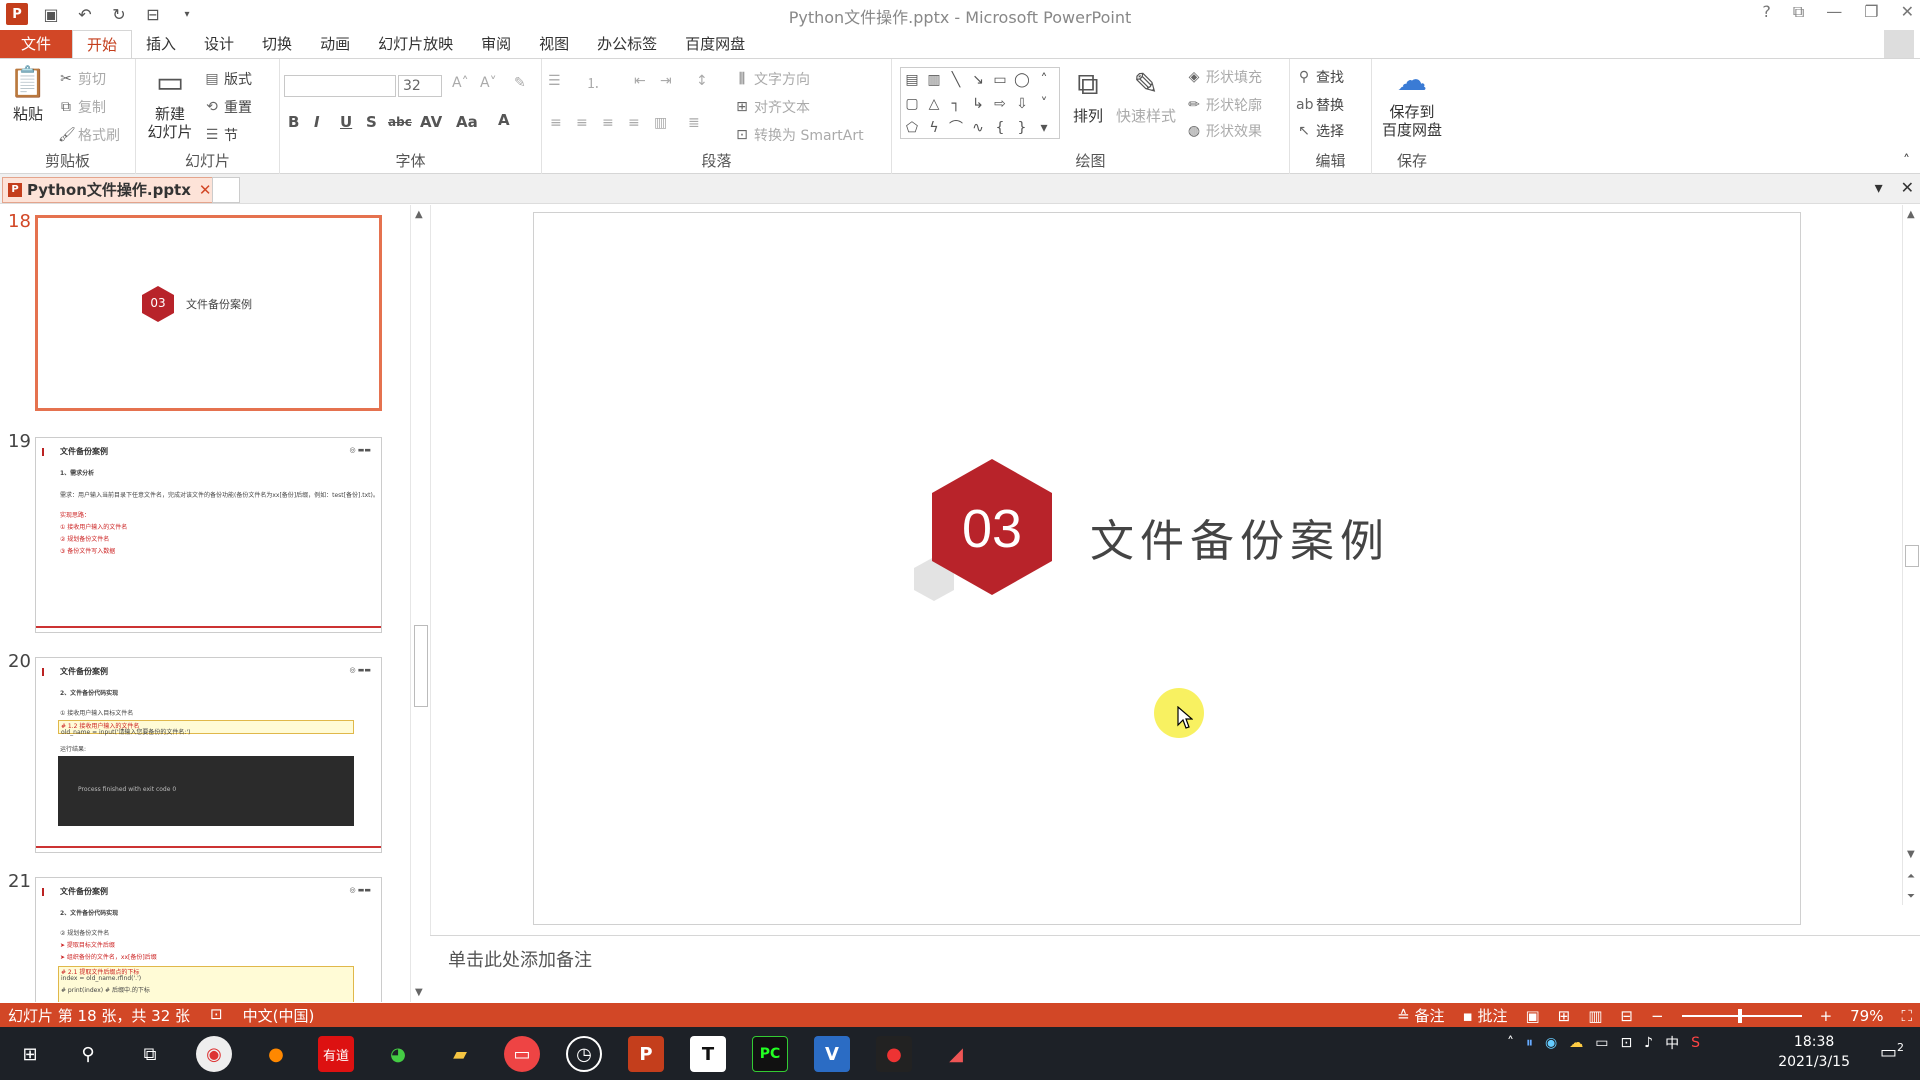  I want to click on close-icon: ✕, so click(1907, 12).